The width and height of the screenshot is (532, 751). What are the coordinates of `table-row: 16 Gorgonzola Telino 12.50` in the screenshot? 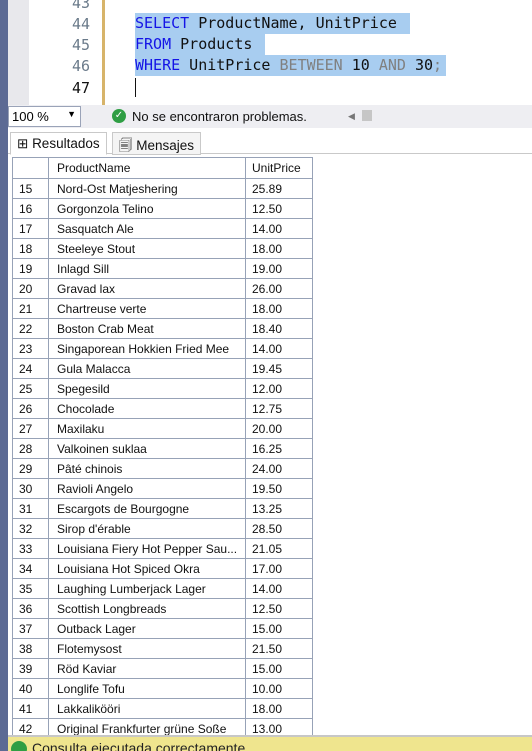 It's located at (162, 208).